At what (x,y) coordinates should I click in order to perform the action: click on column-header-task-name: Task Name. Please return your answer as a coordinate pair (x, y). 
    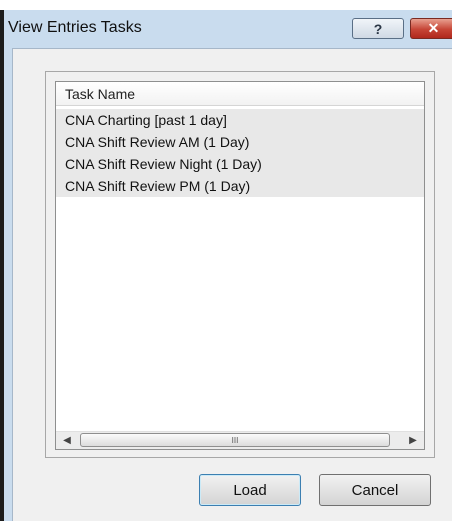
    Looking at the image, I should click on (240, 94).